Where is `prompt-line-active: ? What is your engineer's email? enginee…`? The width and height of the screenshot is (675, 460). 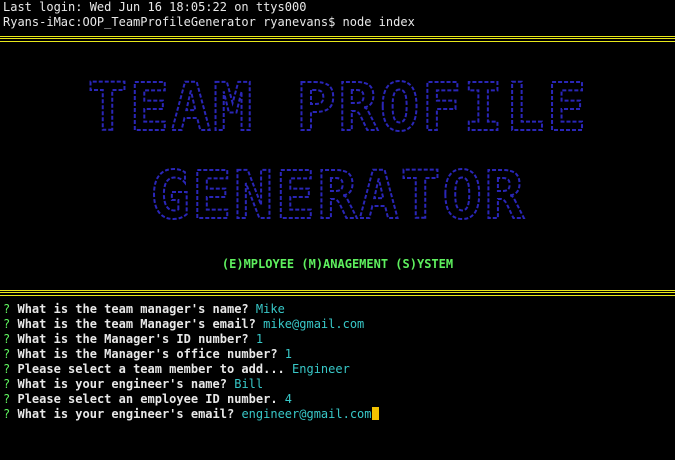
prompt-line-active: ? What is your engineer's email? enginee… is located at coordinates (191, 414).